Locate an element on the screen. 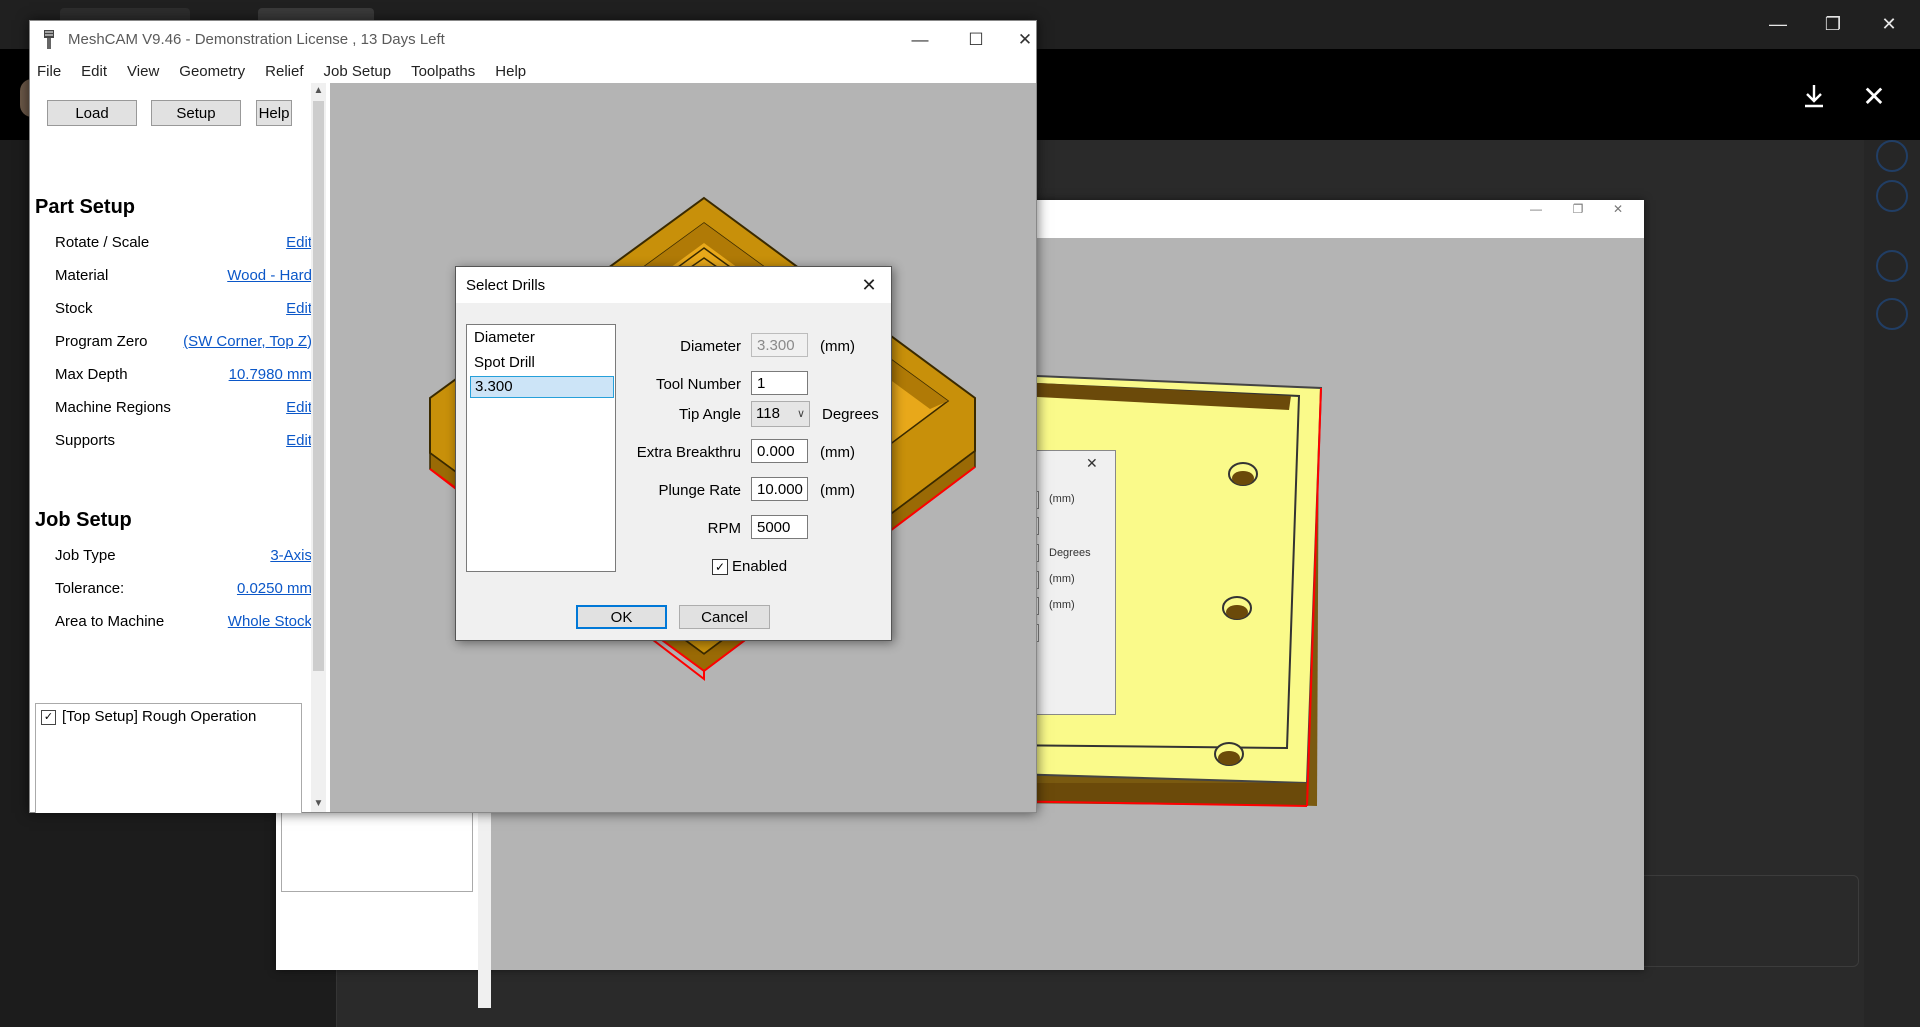 The height and width of the screenshot is (1027, 1920). diameter-label: Diameter is located at coordinates (710, 346).